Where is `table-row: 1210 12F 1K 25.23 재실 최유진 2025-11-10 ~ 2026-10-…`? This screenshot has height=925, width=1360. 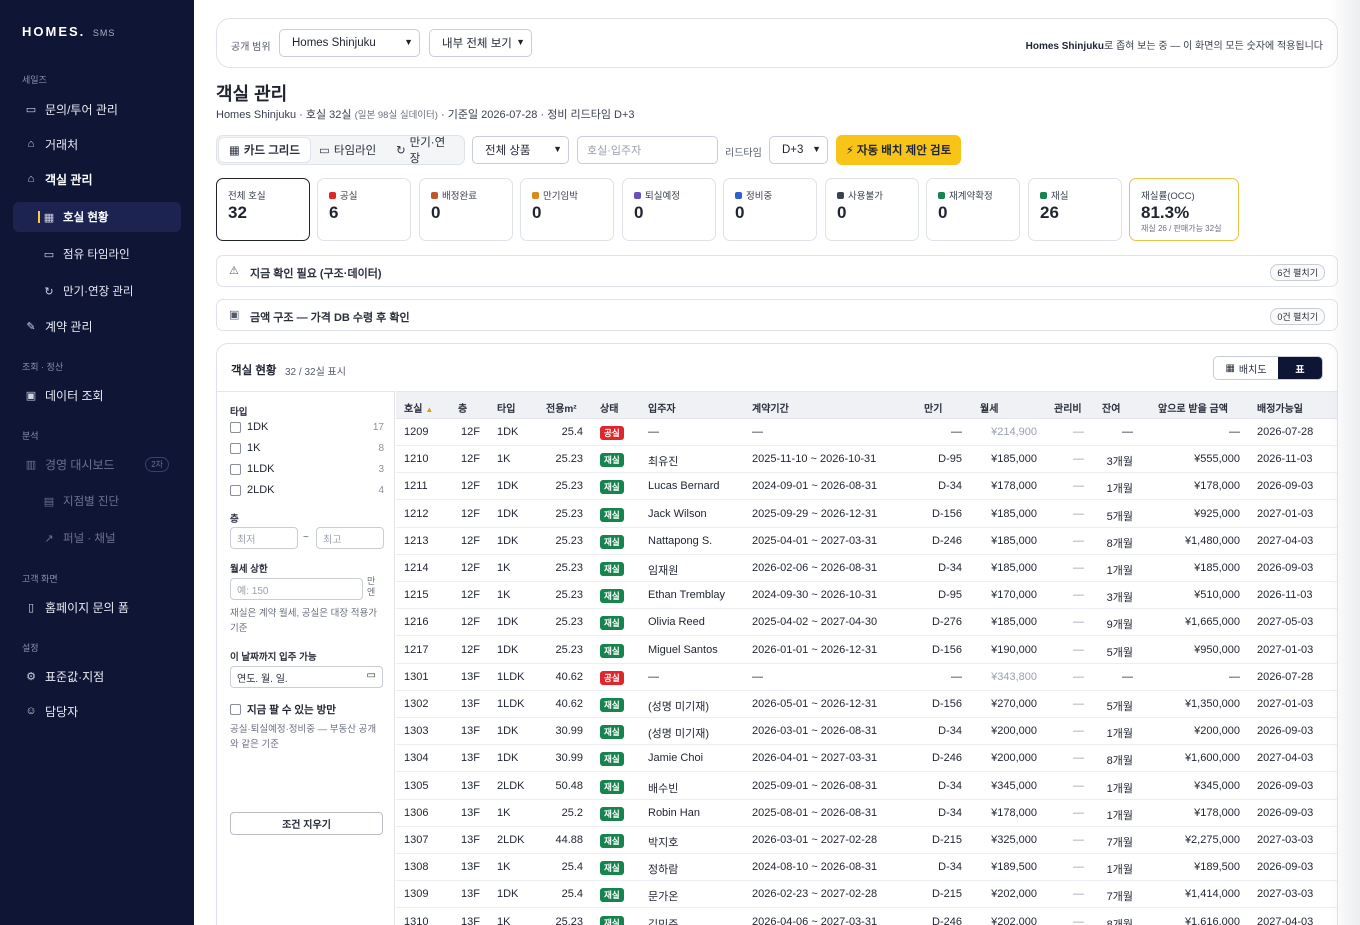 table-row: 1210 12F 1K 25.23 재실 최유진 2025-11-10 ~ 2026-10-… is located at coordinates (866, 460).